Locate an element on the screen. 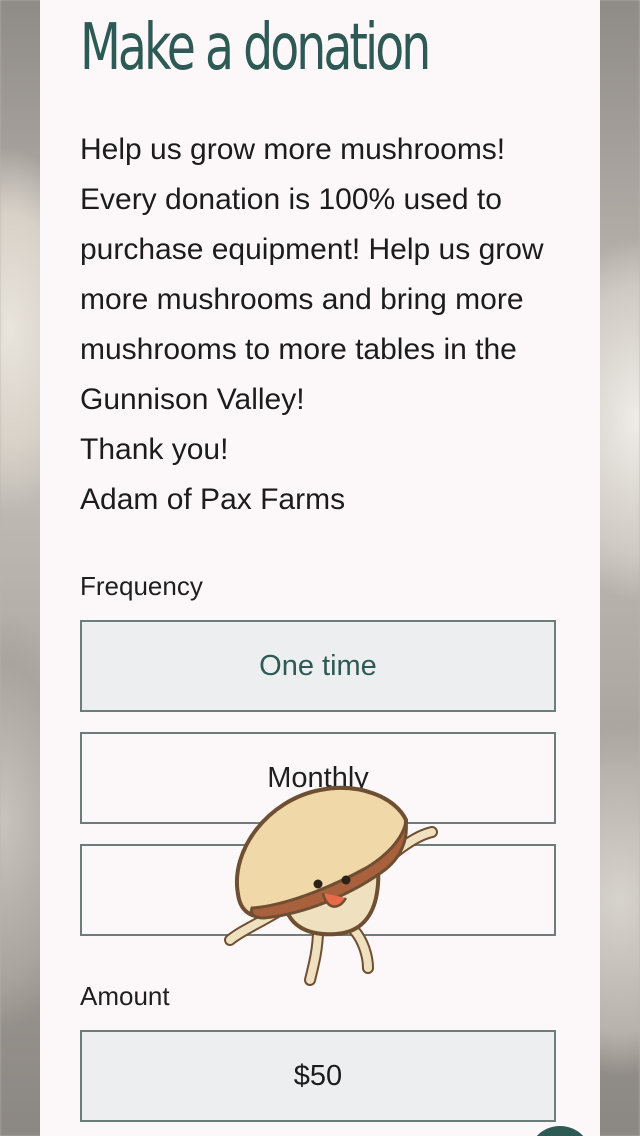 Image resolution: width=640 pixels, height=1136 pixels. frequency-option-one-time-label: One time is located at coordinates (318, 665).